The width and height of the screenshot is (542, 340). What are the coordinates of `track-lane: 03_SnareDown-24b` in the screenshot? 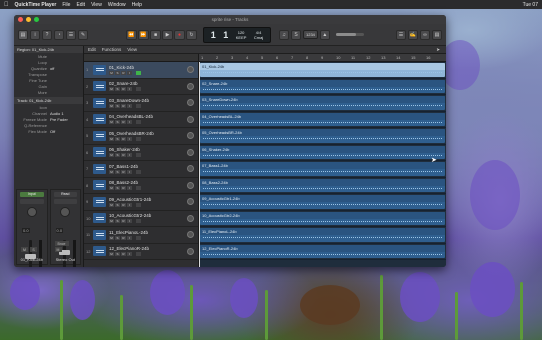 It's located at (322, 103).